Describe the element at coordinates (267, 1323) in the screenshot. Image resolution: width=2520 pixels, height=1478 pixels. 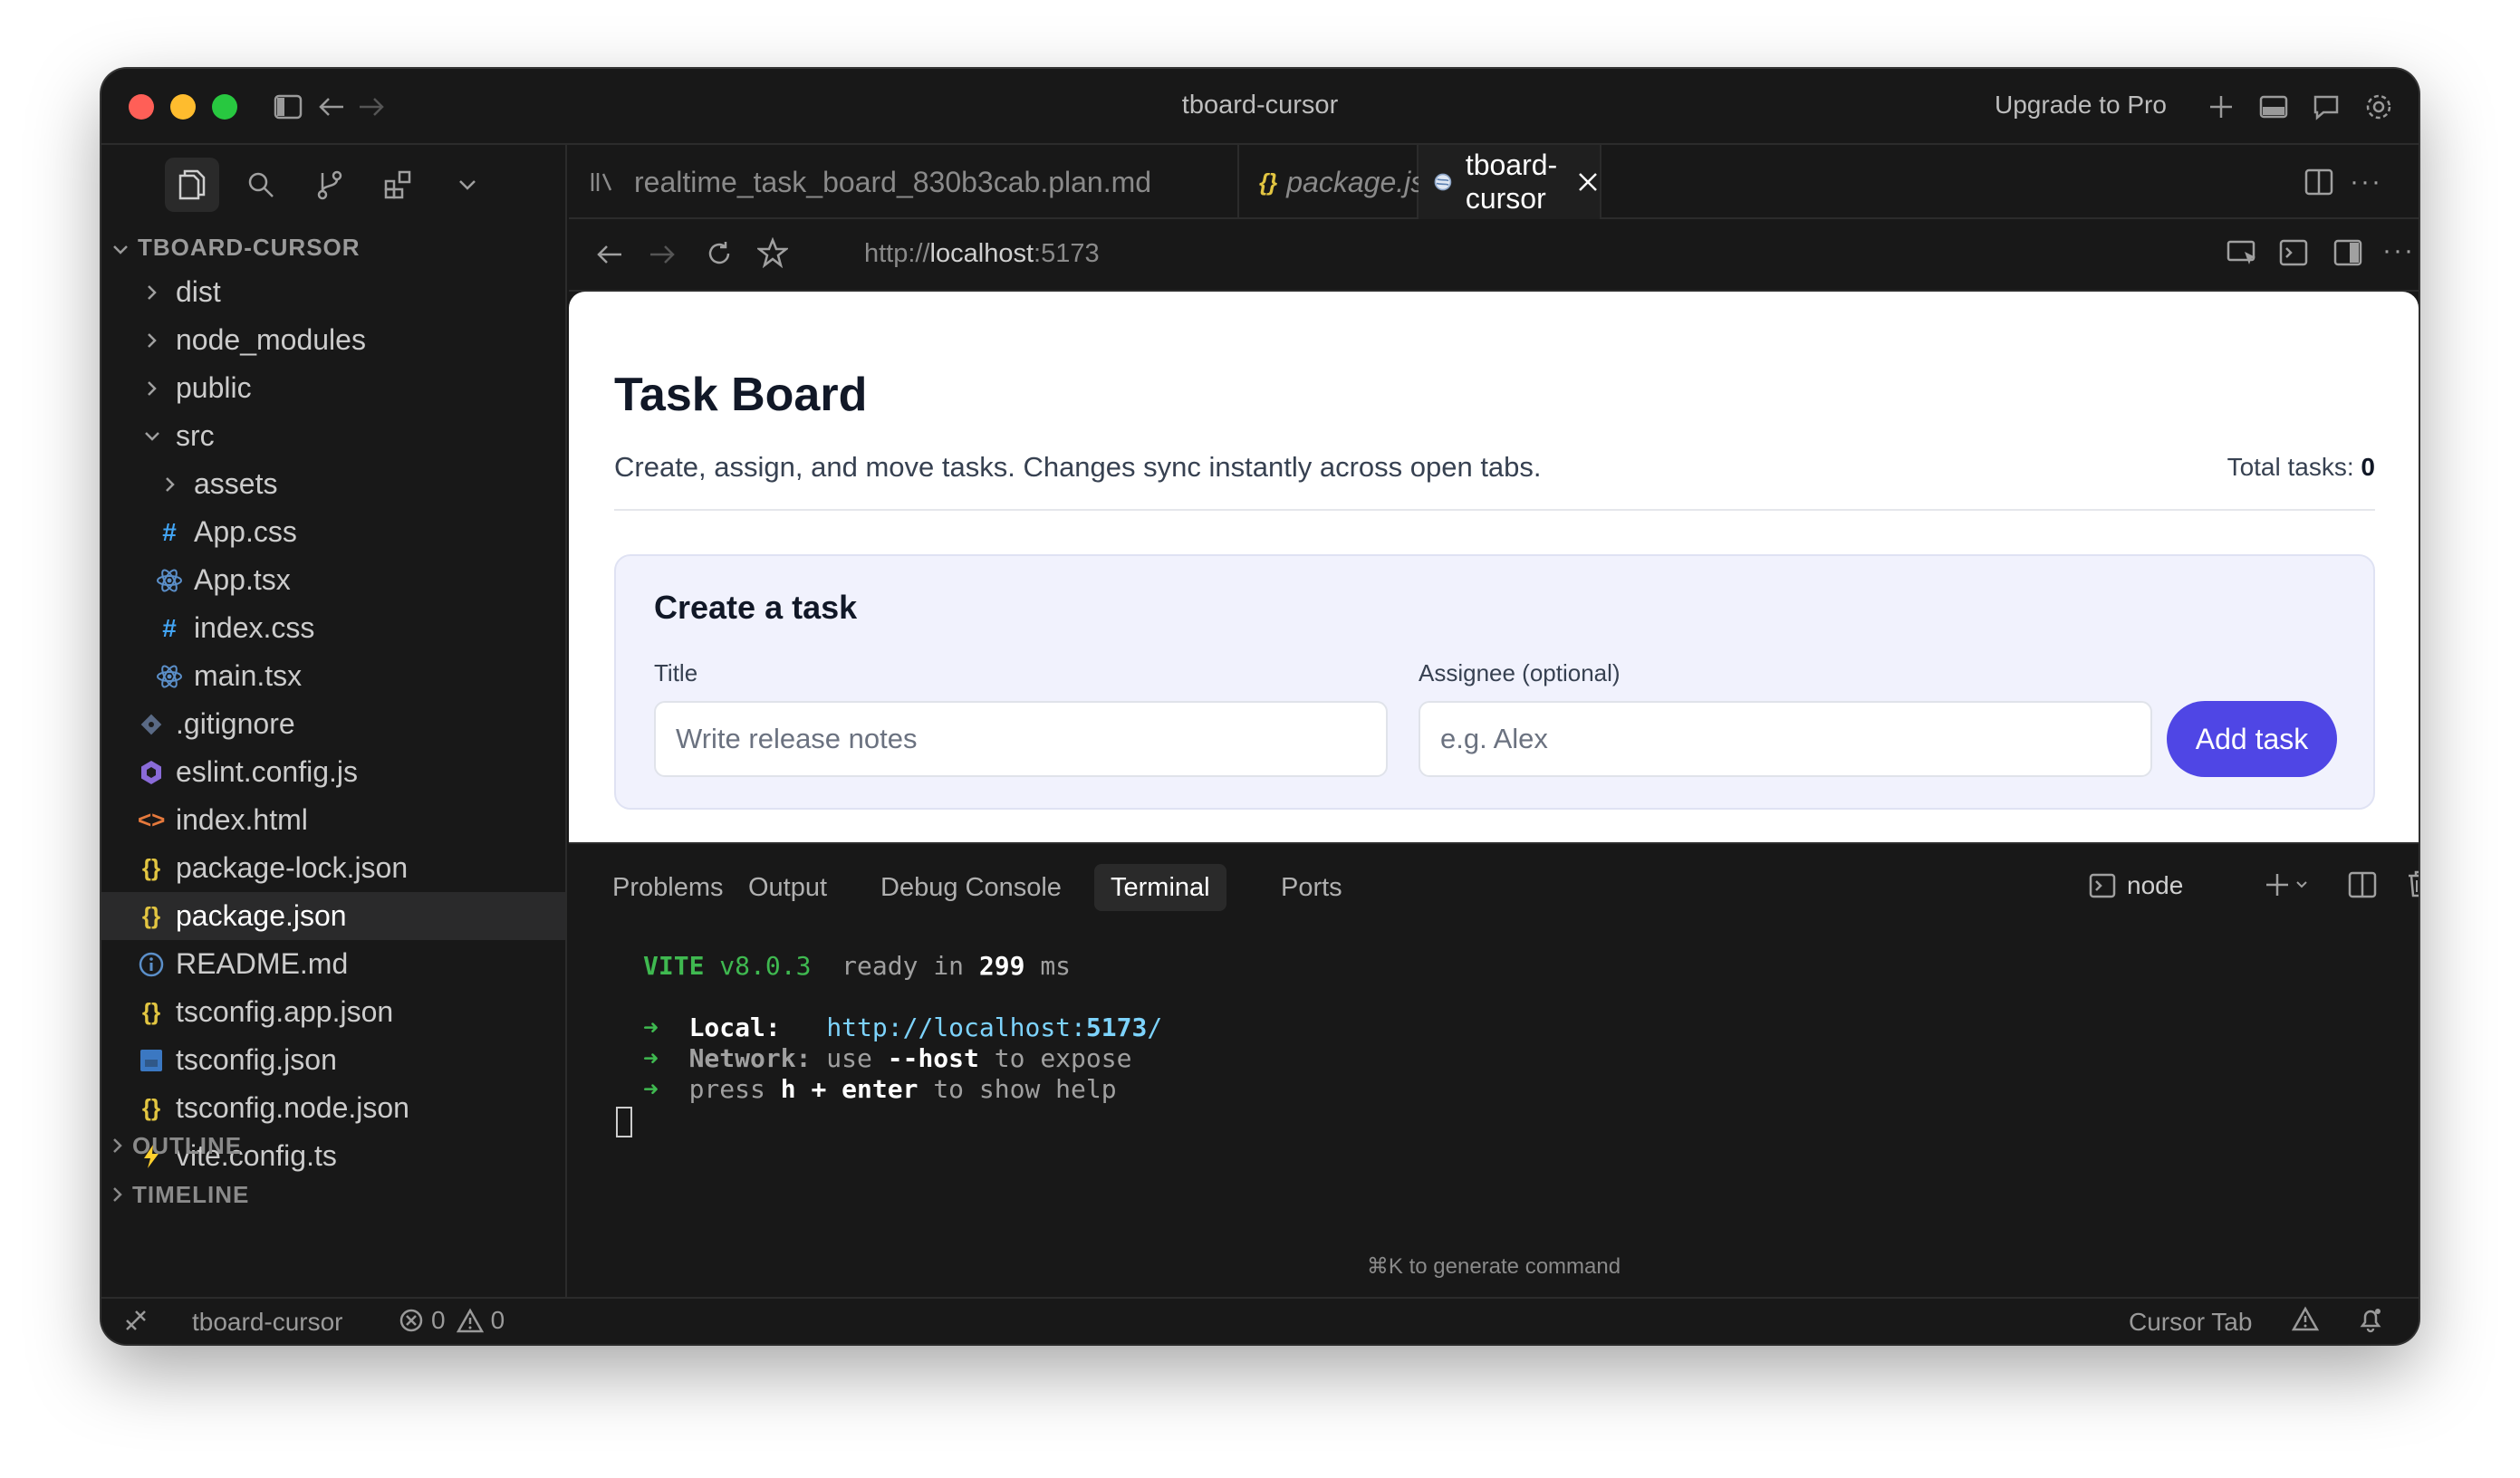
I see `status-project-name: tboard-cursor` at that location.